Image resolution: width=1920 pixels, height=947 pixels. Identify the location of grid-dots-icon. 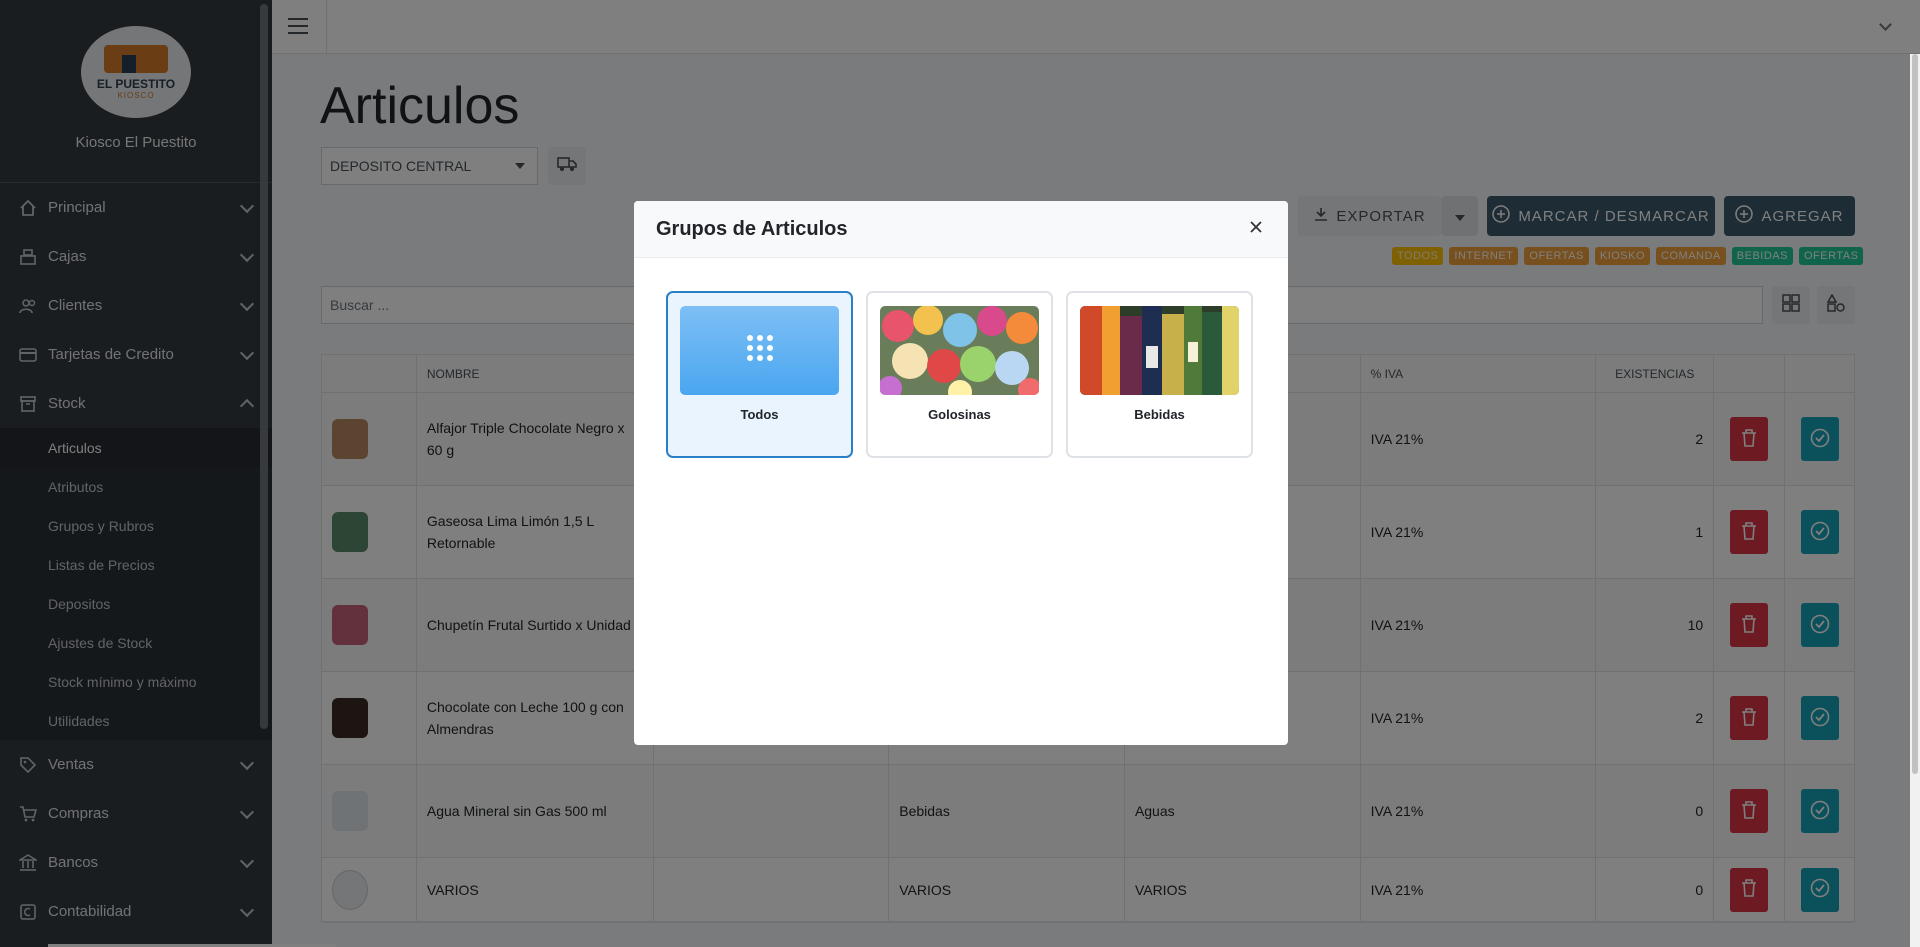
(760, 350).